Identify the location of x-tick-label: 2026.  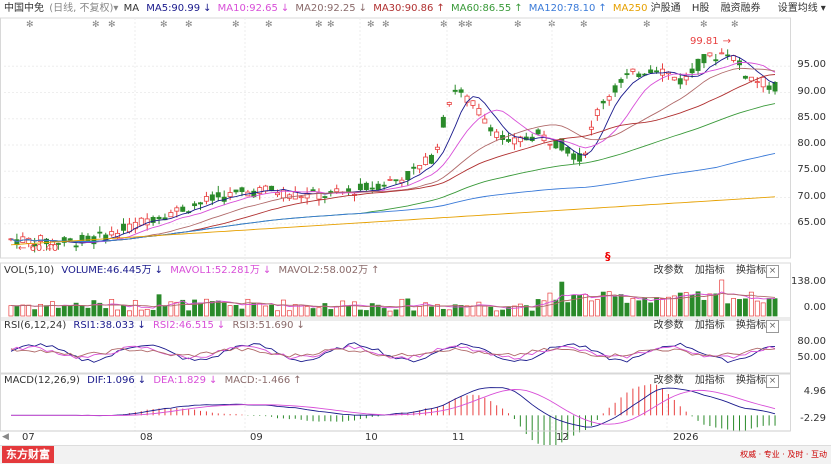
(686, 437).